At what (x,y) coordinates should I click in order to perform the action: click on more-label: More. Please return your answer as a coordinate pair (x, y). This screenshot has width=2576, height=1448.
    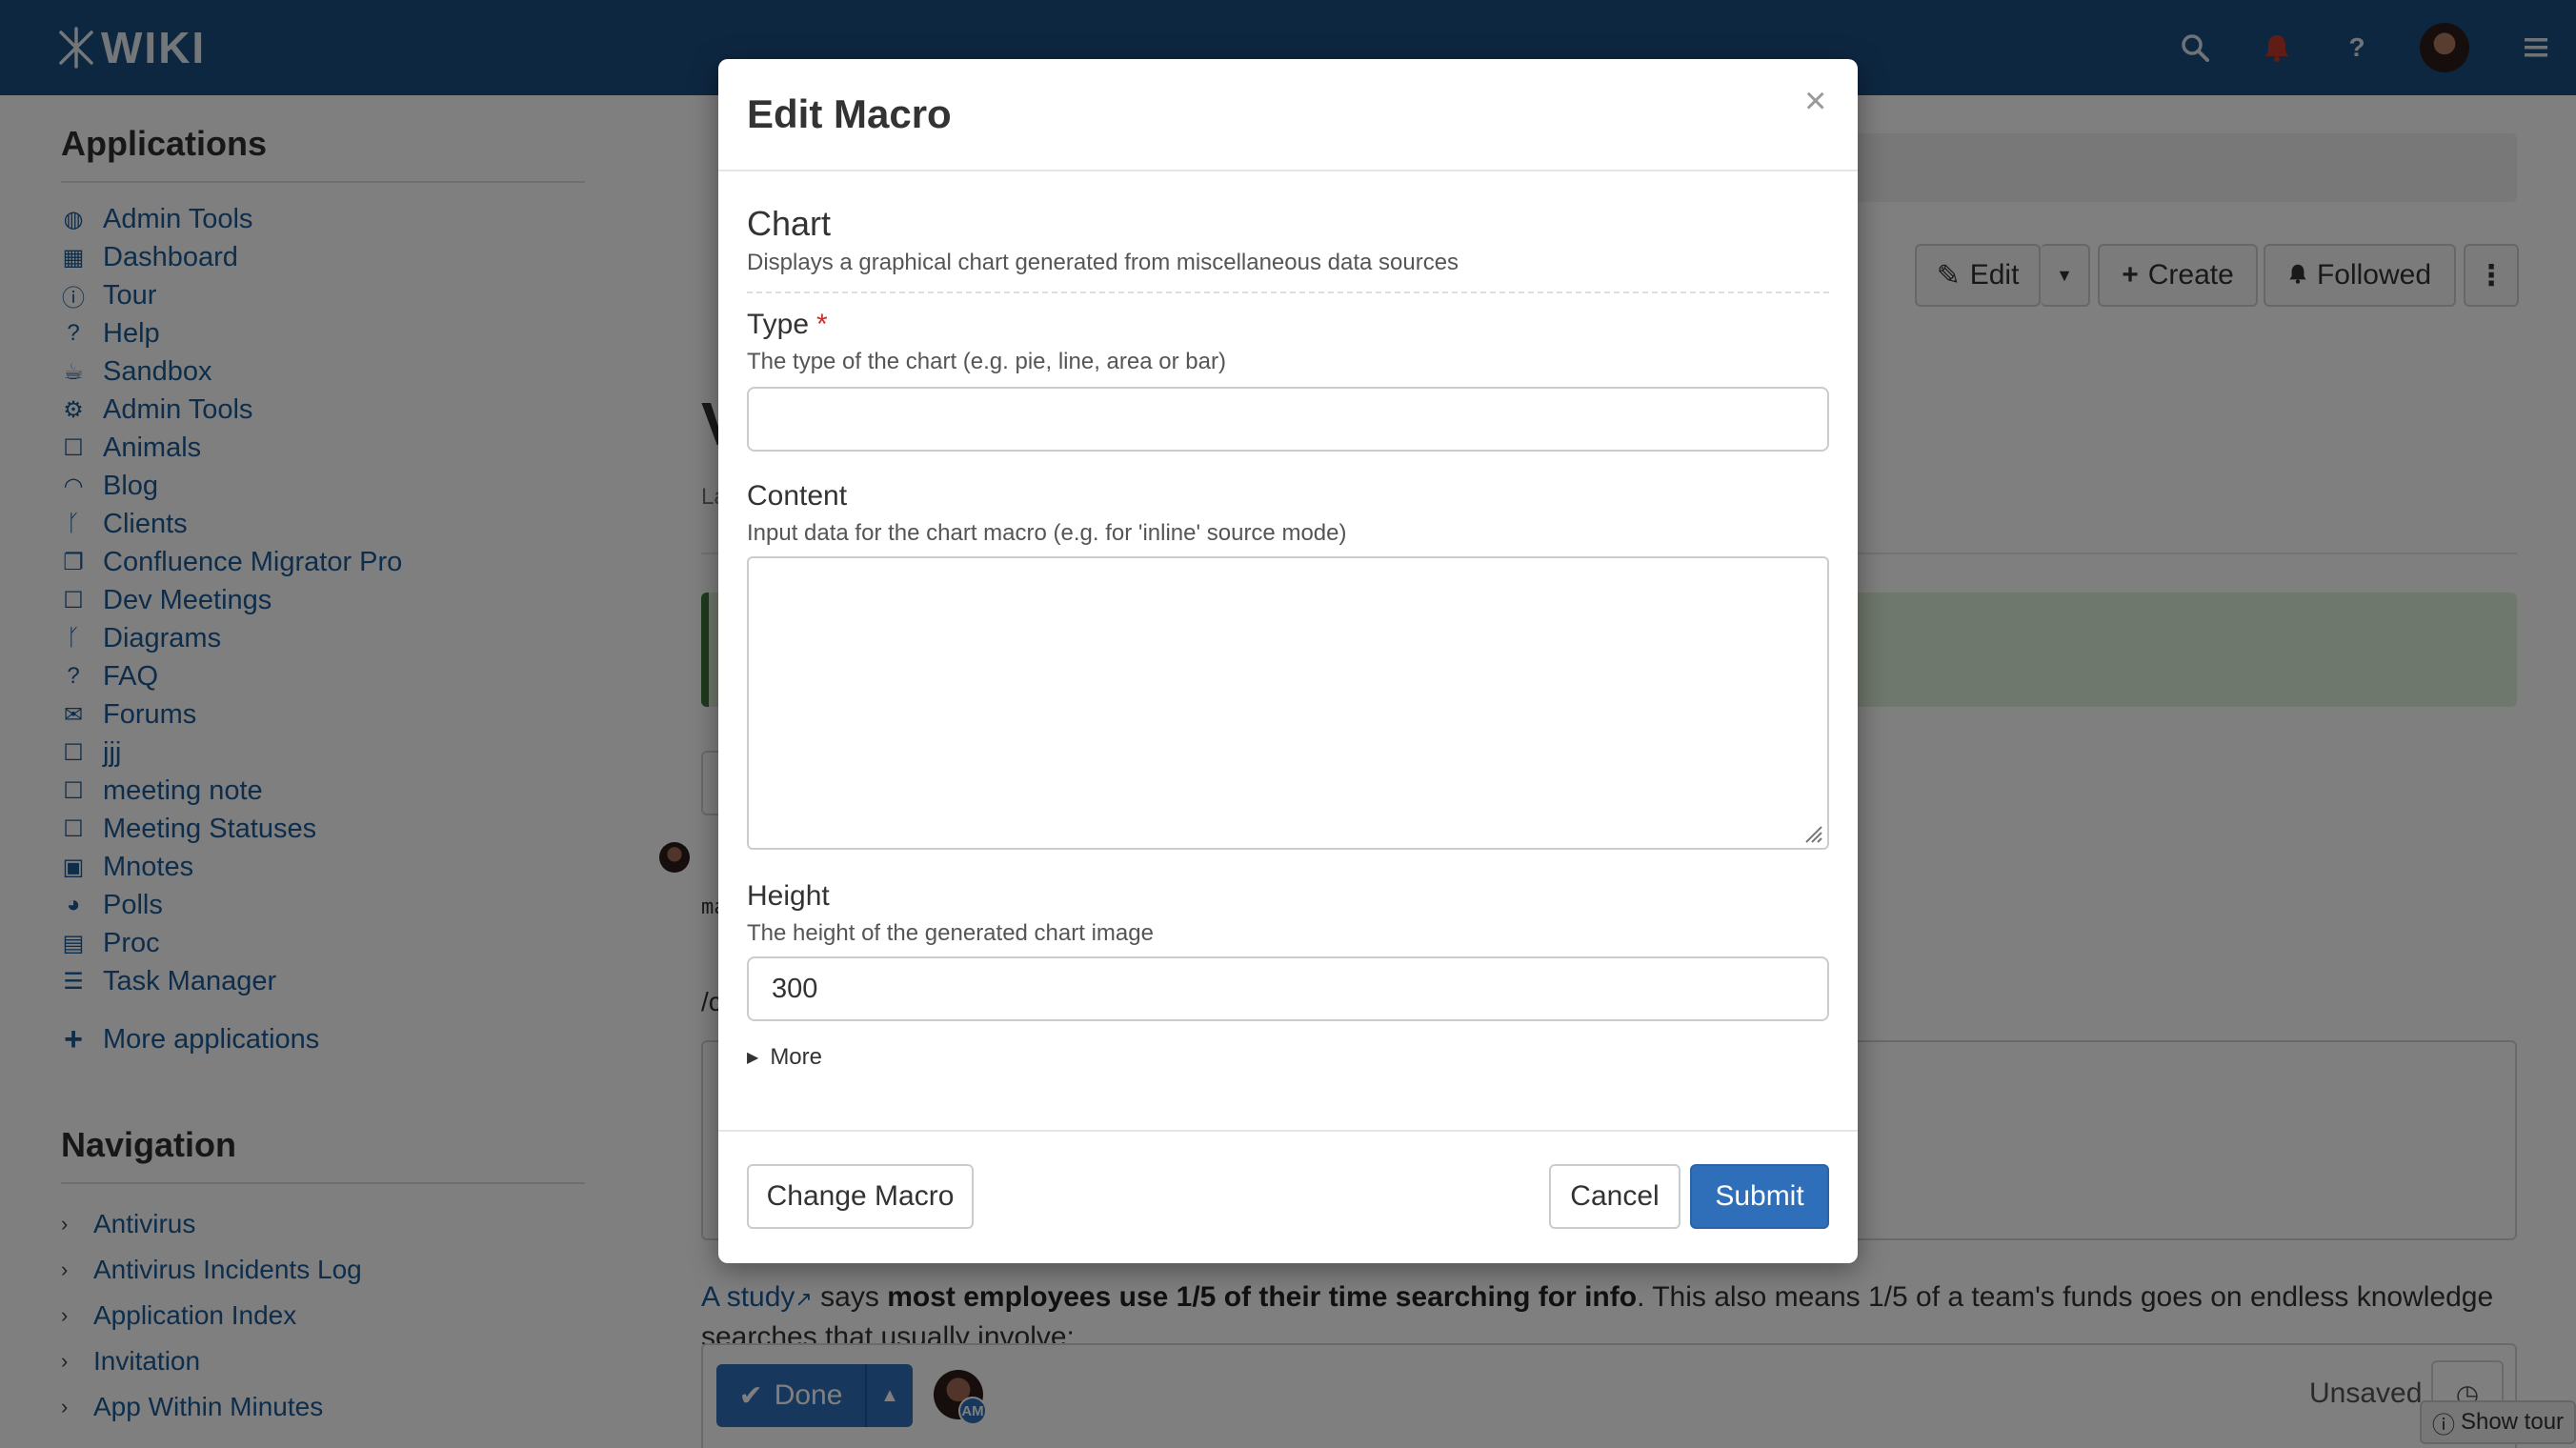
    Looking at the image, I should click on (796, 1057).